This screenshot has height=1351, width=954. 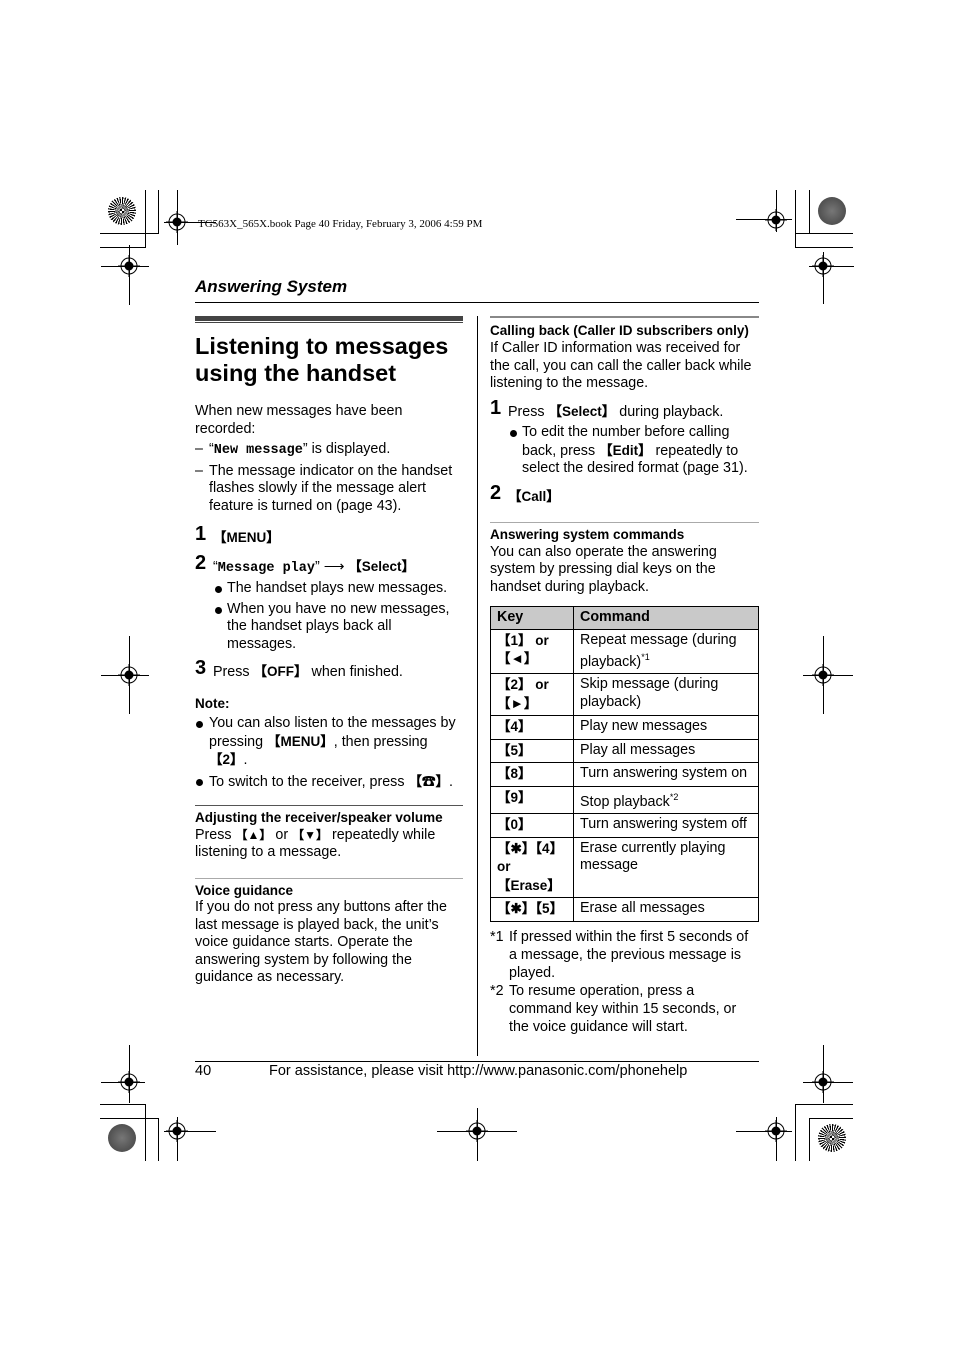 What do you see at coordinates (663, 824) in the screenshot?
I see `command-label: Turn answering system off` at bounding box center [663, 824].